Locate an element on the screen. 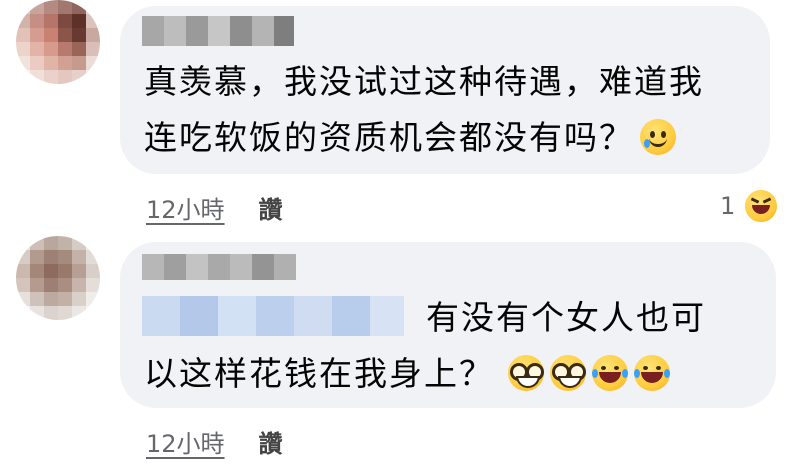 This screenshot has height=469, width=800. comment-line-text: 以这样花钱在我身上？ is located at coordinates (319, 373).